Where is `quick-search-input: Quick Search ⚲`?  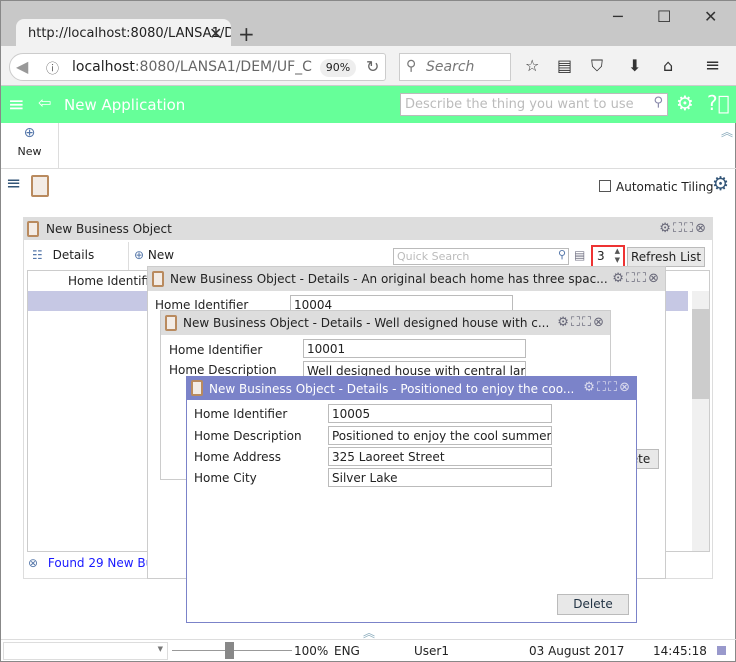 quick-search-input: Quick Search ⚲ is located at coordinates (481, 256).